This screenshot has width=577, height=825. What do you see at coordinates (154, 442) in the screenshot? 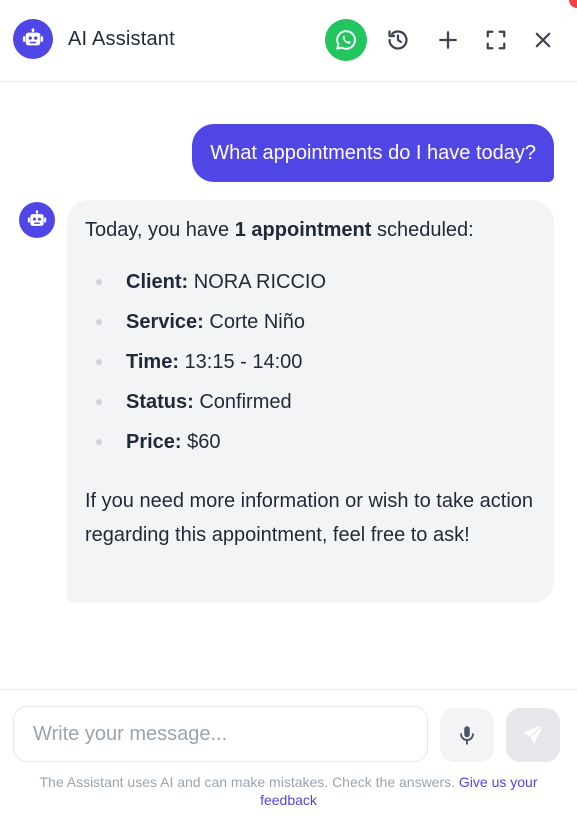
I see `detail-label: Price:` at bounding box center [154, 442].